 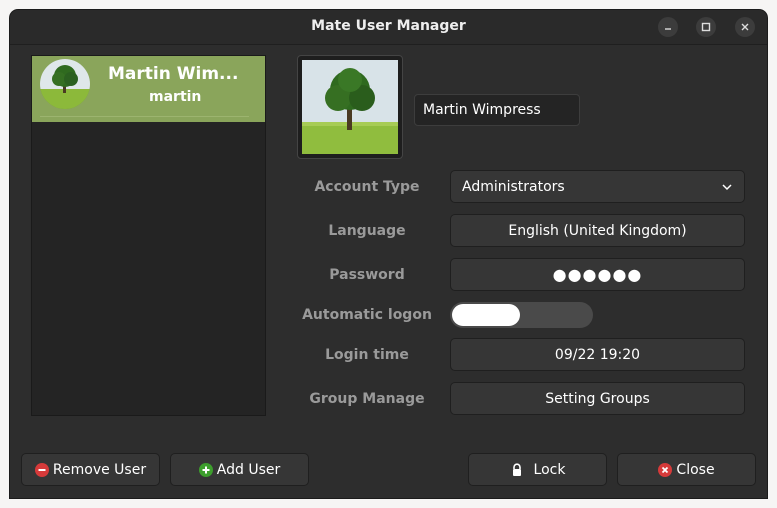 I want to click on tree-photo-image, so click(x=350, y=107).